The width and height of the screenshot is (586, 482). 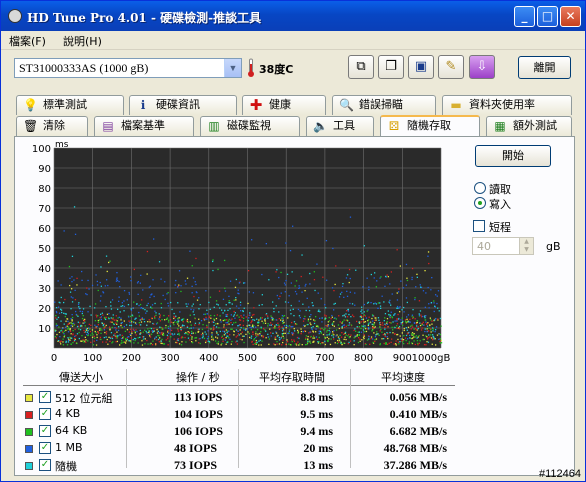 What do you see at coordinates (526, 246) in the screenshot?
I see `spinner-arrows-icon: ▲ ▼` at bounding box center [526, 246].